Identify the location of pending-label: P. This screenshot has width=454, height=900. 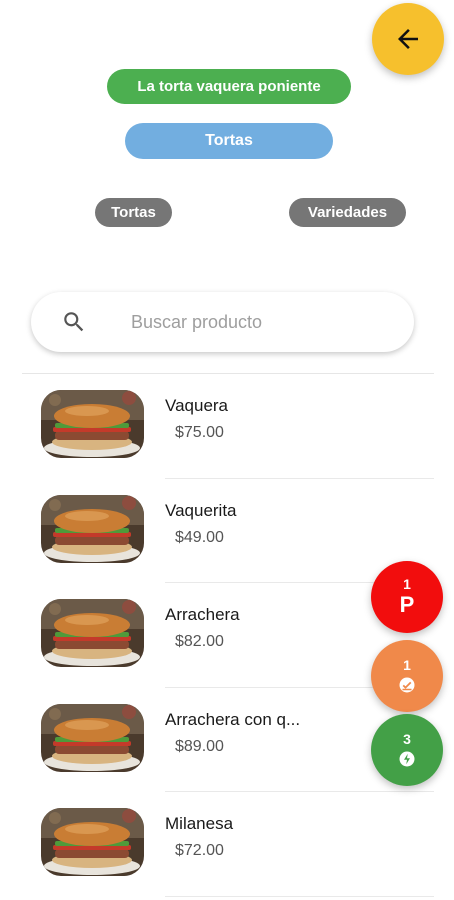
(407, 604).